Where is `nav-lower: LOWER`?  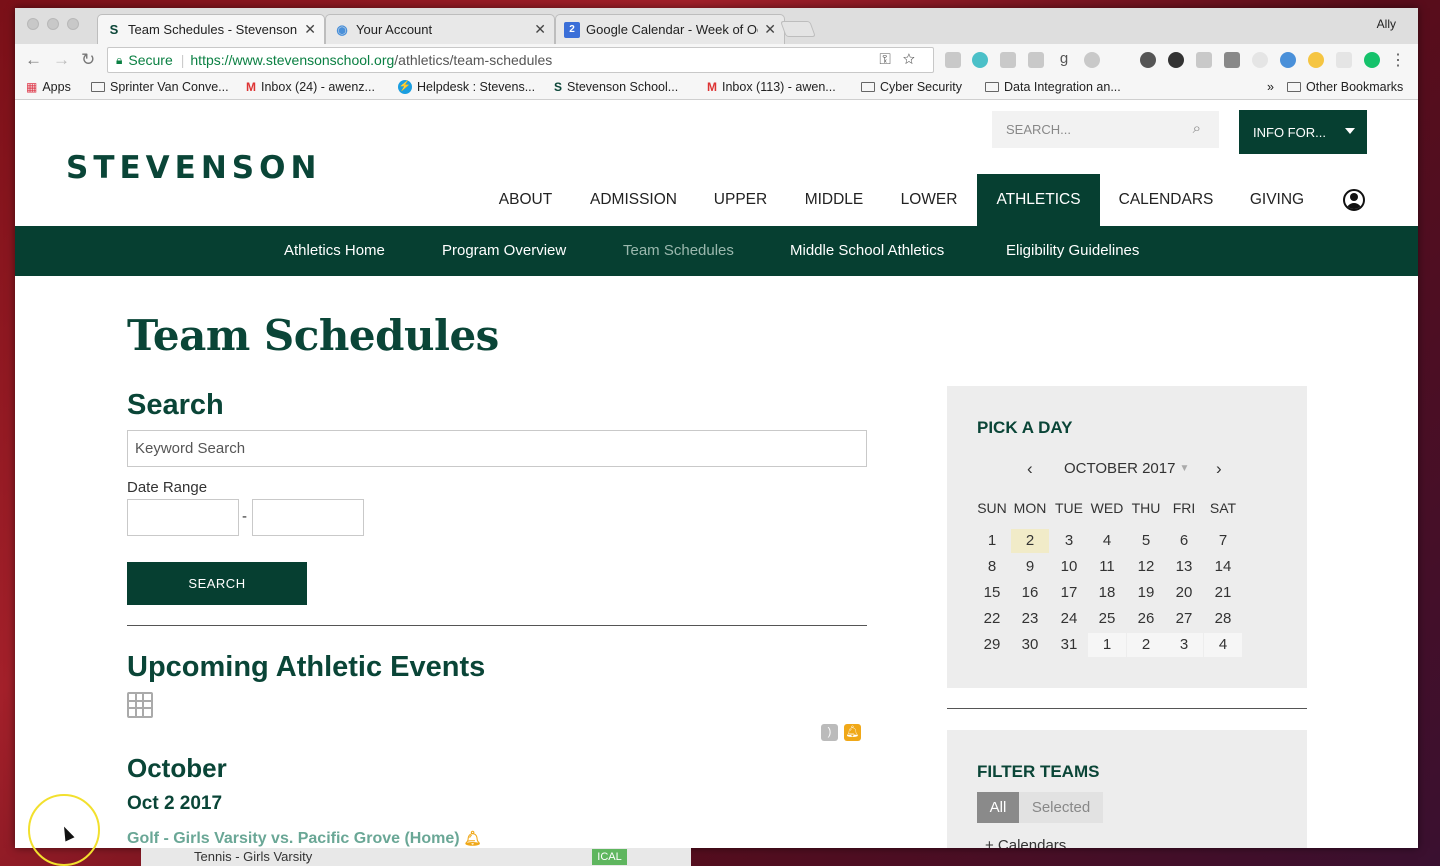 nav-lower: LOWER is located at coordinates (929, 200).